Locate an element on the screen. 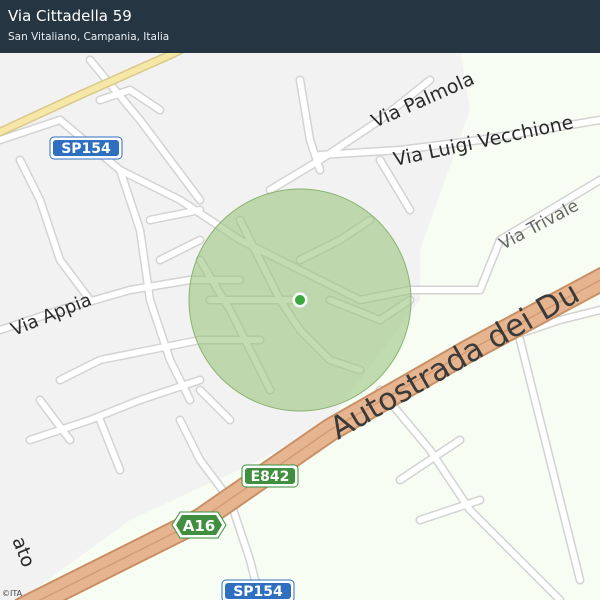 The image size is (600, 600). shield-sp154-top: SP154 is located at coordinates (86, 148).